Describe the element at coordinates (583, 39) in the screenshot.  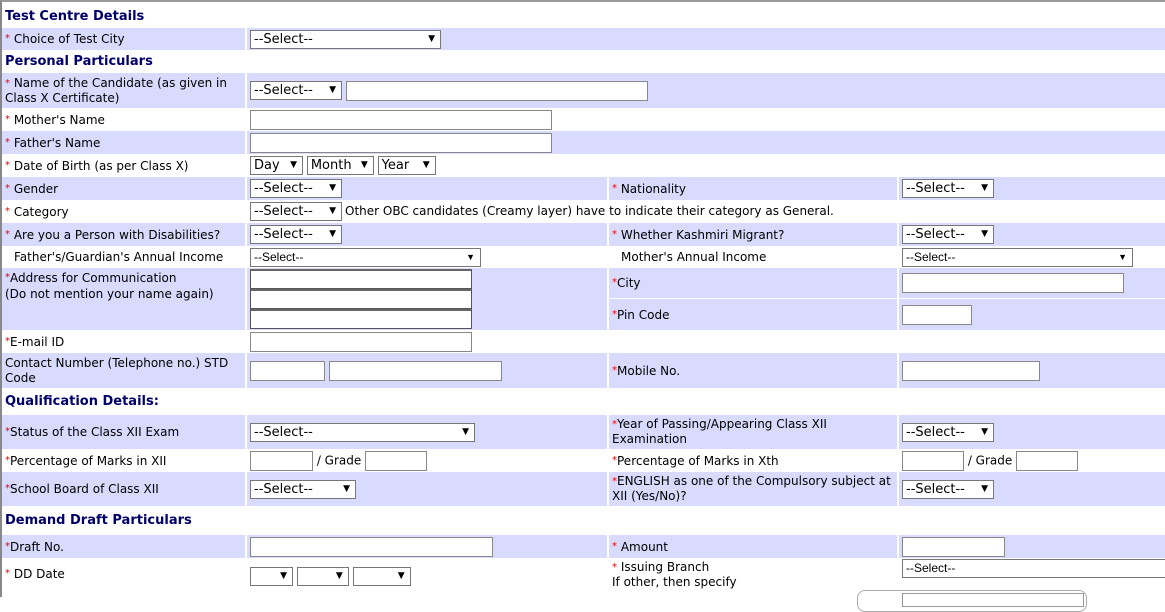
I see `row-test-city: * Choice of Test City --Select-- ▼` at that location.